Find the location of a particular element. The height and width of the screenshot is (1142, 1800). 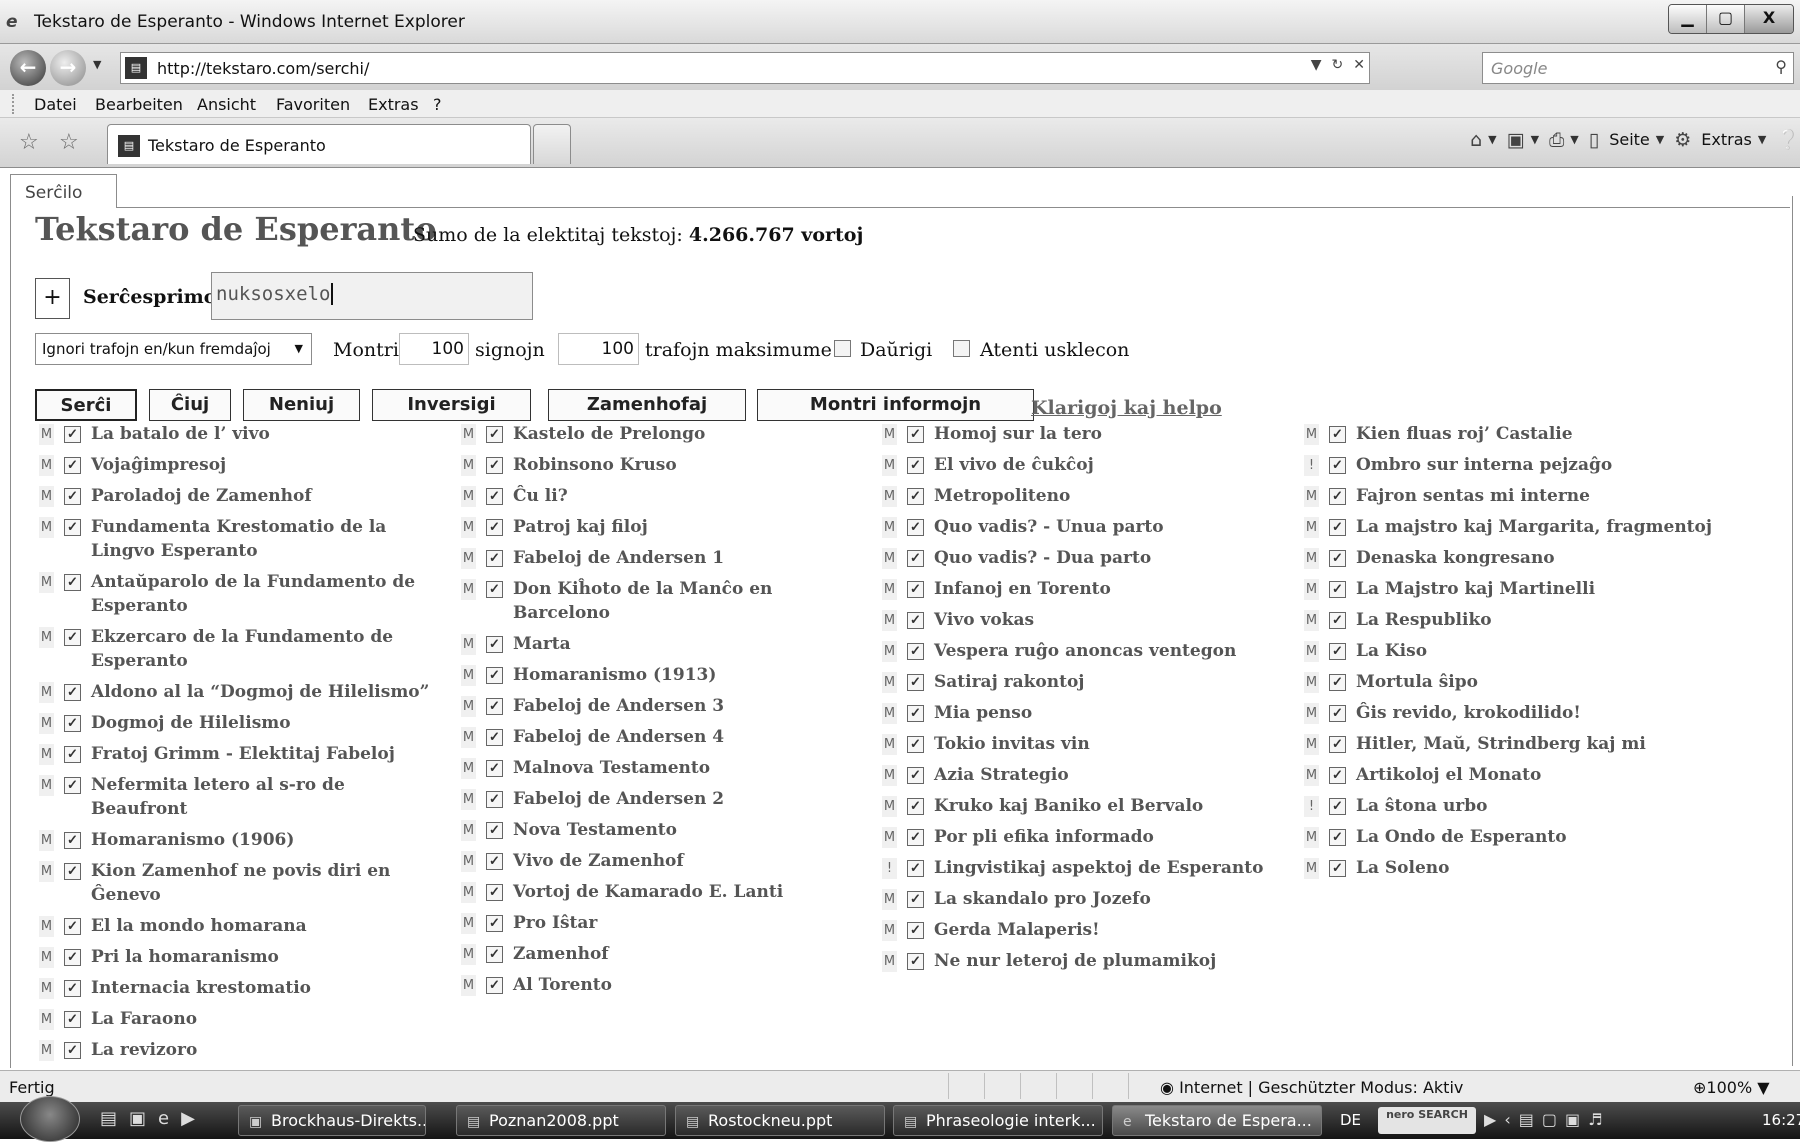

history-dropdown-icon: ▼ is located at coordinates (97, 64).